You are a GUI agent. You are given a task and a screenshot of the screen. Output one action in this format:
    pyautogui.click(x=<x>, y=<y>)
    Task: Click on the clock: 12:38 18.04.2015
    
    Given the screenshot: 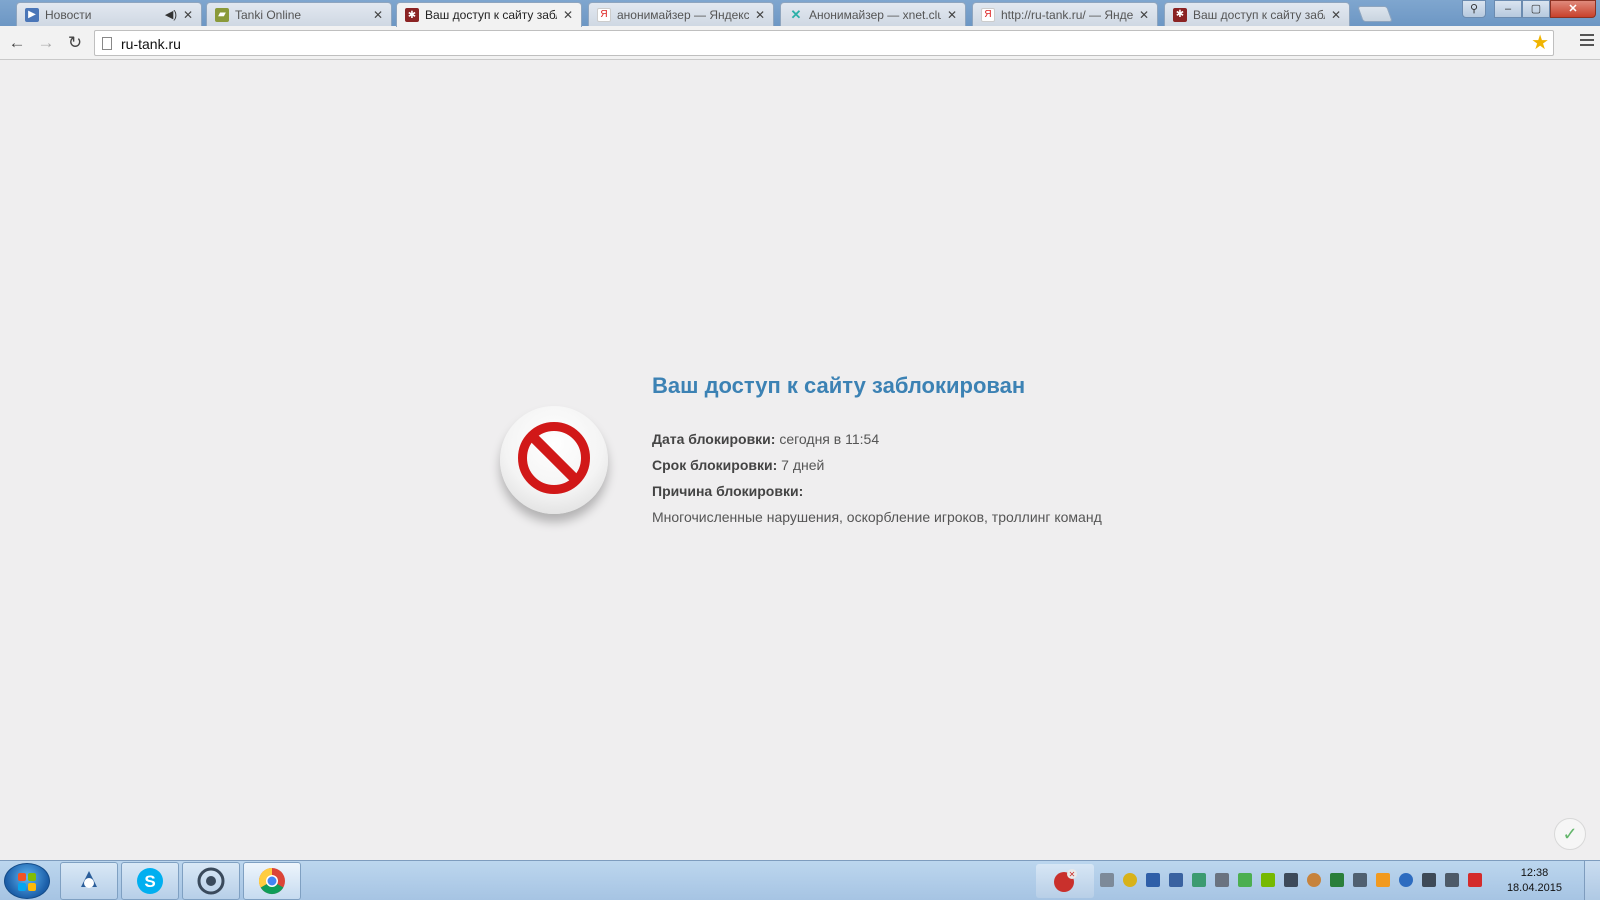 What is the action you would take?
    pyautogui.click(x=1534, y=881)
    